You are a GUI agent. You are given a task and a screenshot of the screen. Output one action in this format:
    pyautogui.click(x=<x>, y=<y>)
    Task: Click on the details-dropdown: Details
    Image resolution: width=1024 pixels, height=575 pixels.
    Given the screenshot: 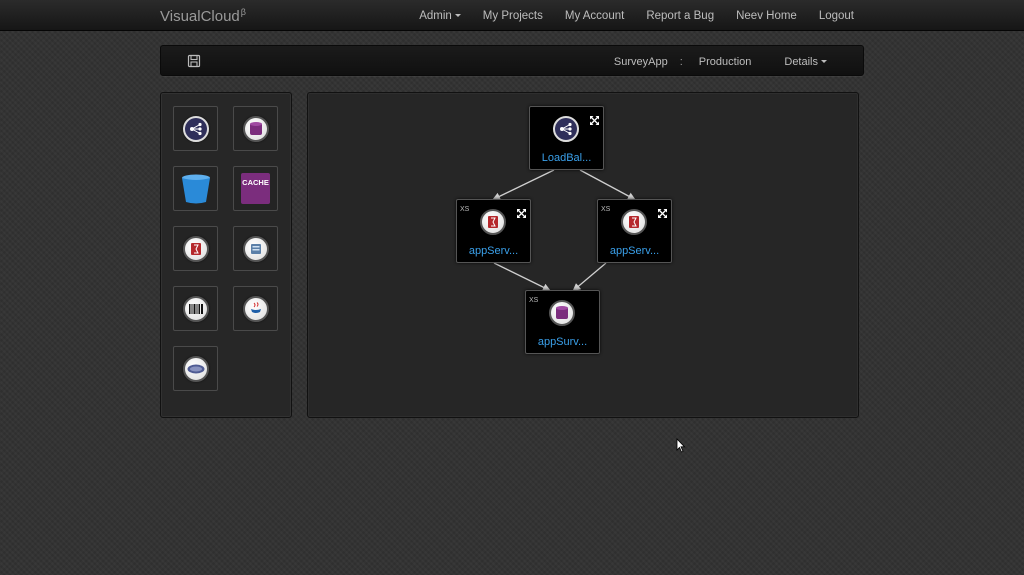 What is the action you would take?
    pyautogui.click(x=805, y=62)
    